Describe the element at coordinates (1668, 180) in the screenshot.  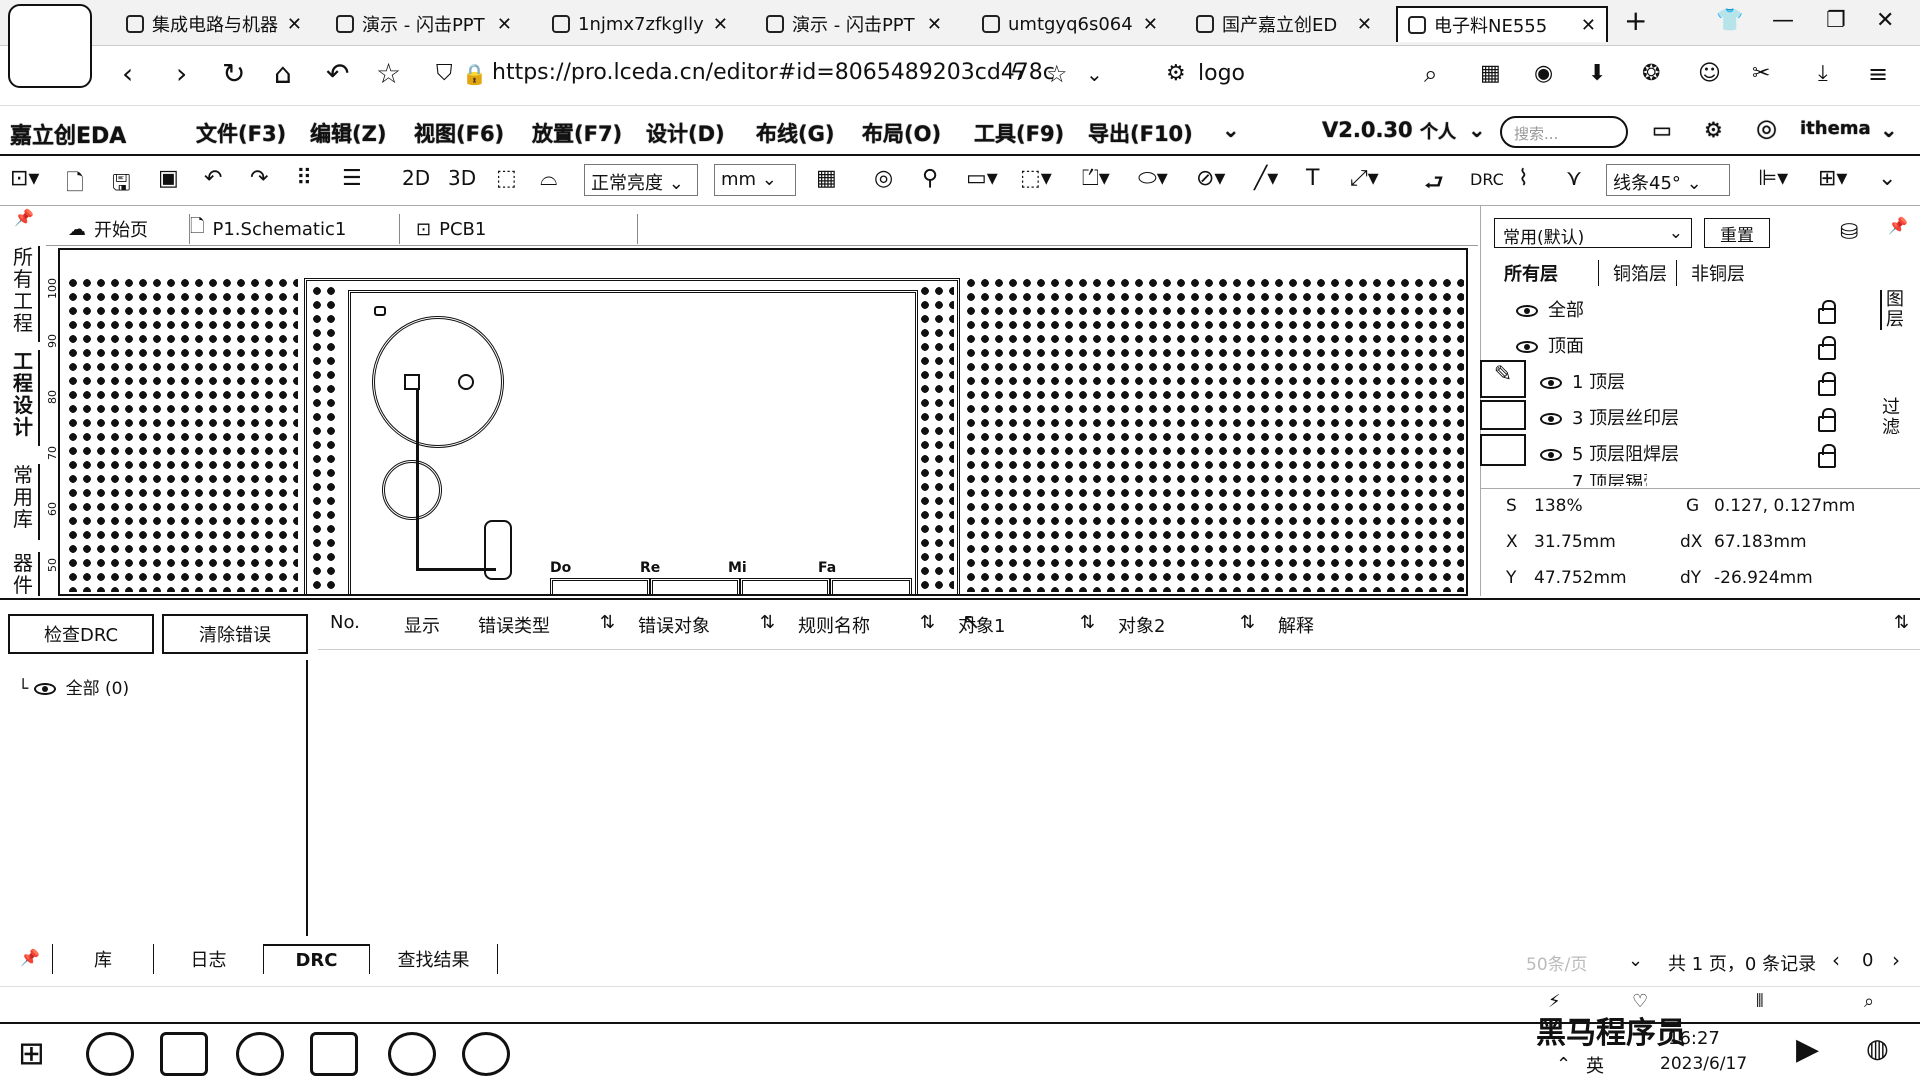
I see `route-angle-select: 线条45° ⌄` at that location.